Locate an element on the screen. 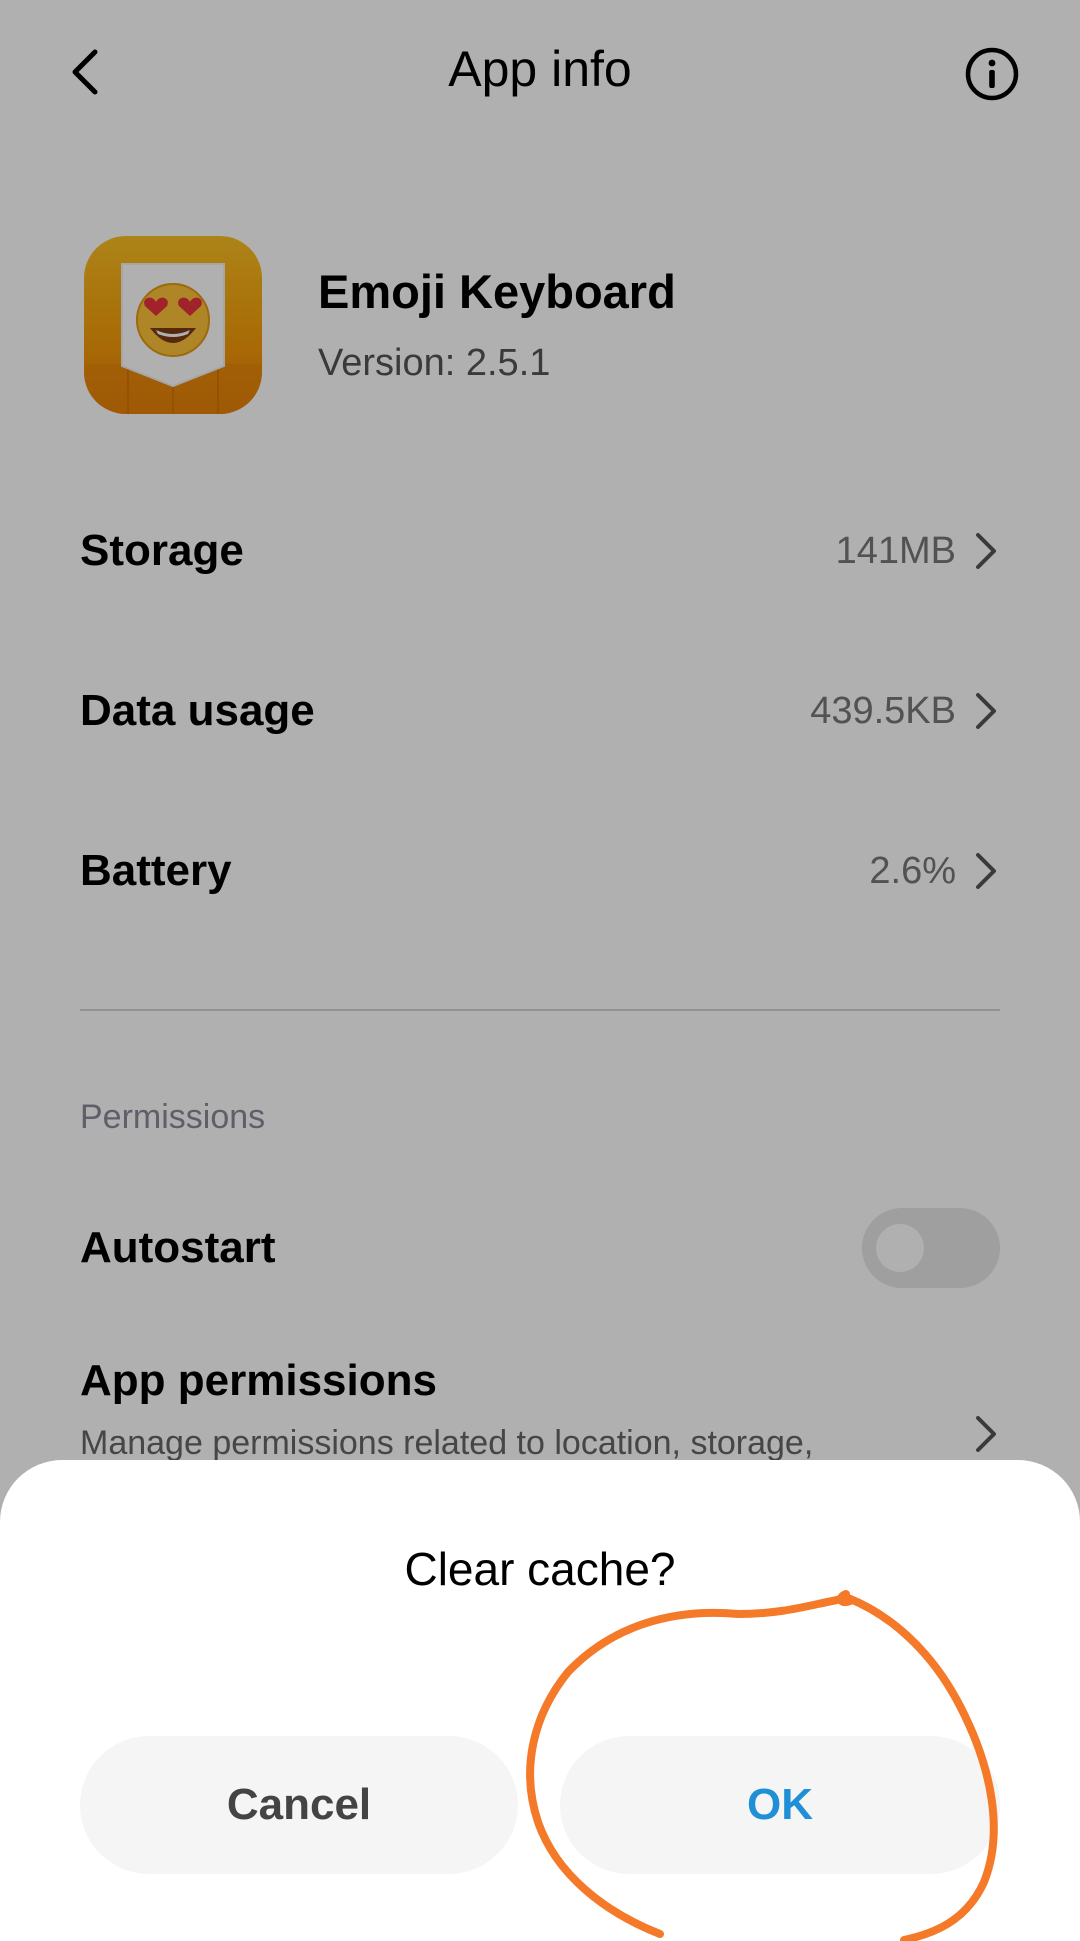 This screenshot has height=1941, width=1080. dialog-title: Clear cache? is located at coordinates (540, 1569).